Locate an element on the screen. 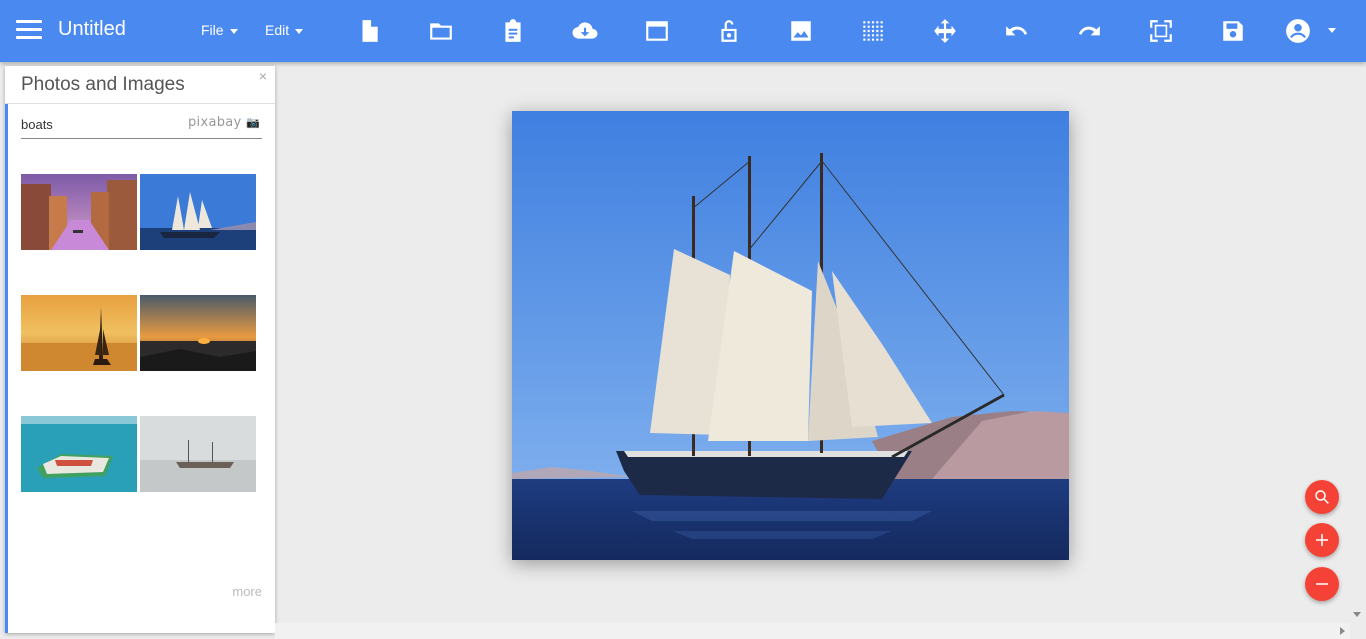 Image resolution: width=1366 pixels, height=639 pixels. search-underline is located at coordinates (141, 138).